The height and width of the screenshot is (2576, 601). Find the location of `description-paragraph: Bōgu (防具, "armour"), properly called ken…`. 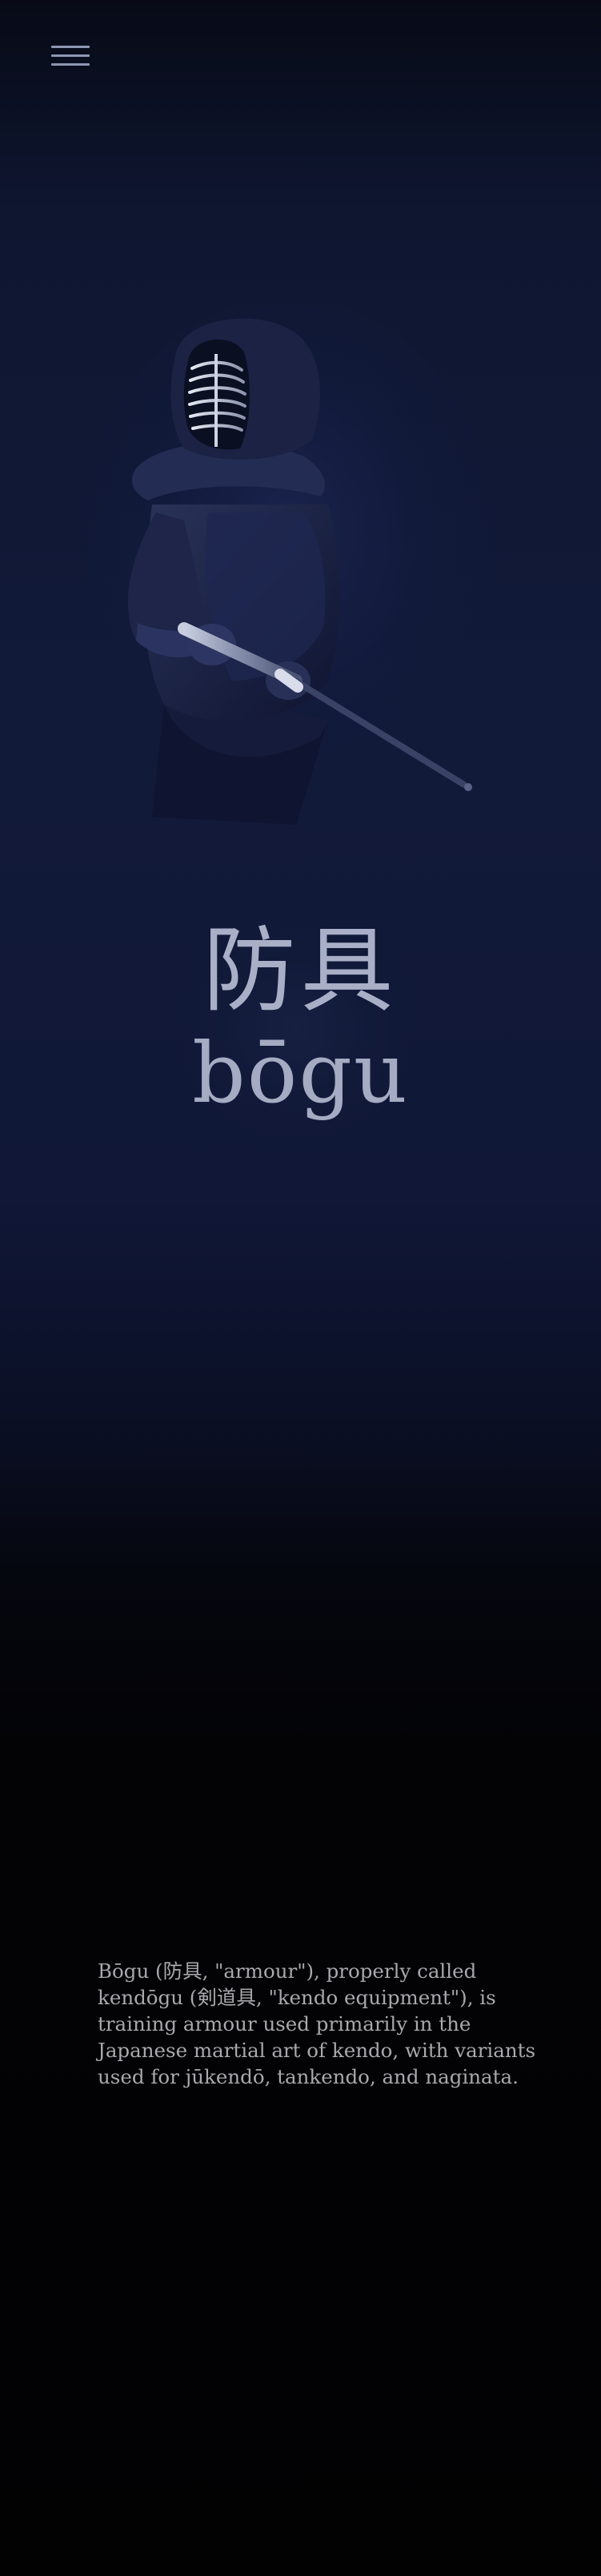

description-paragraph: Bōgu (防具, "armour"), properly called ken… is located at coordinates (317, 2023).